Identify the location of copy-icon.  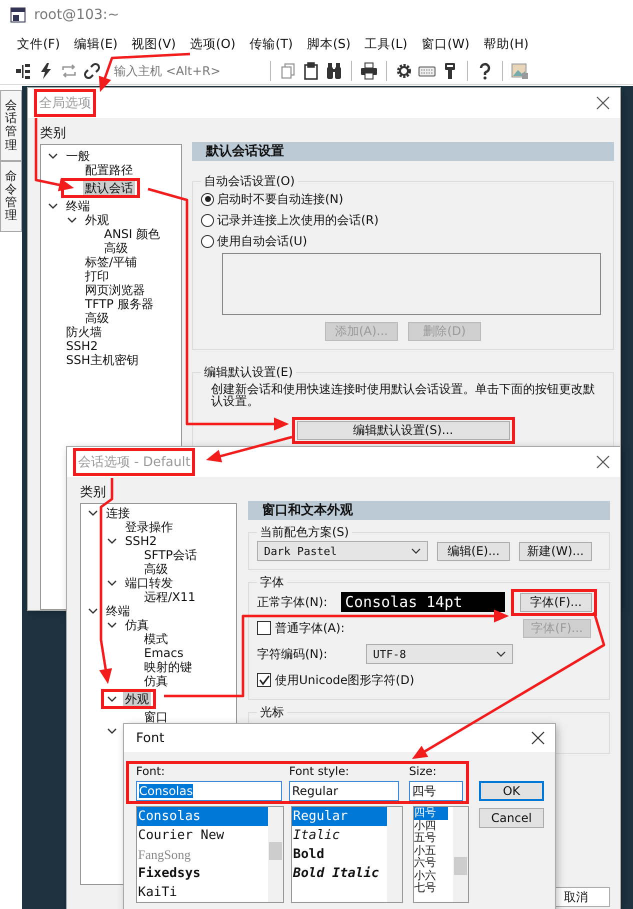
(288, 71).